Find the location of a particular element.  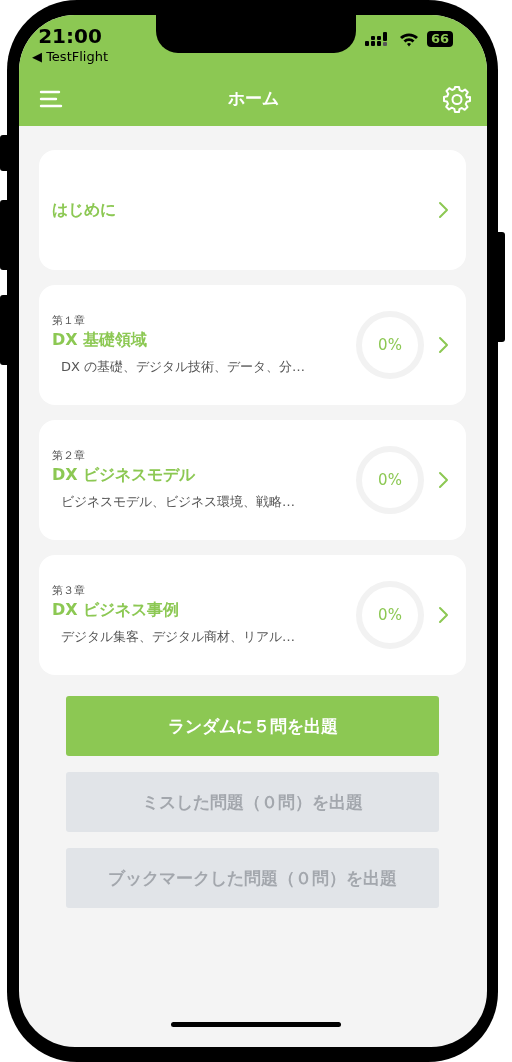

chapter-title: DX ビジネスモデル is located at coordinates (124, 475).